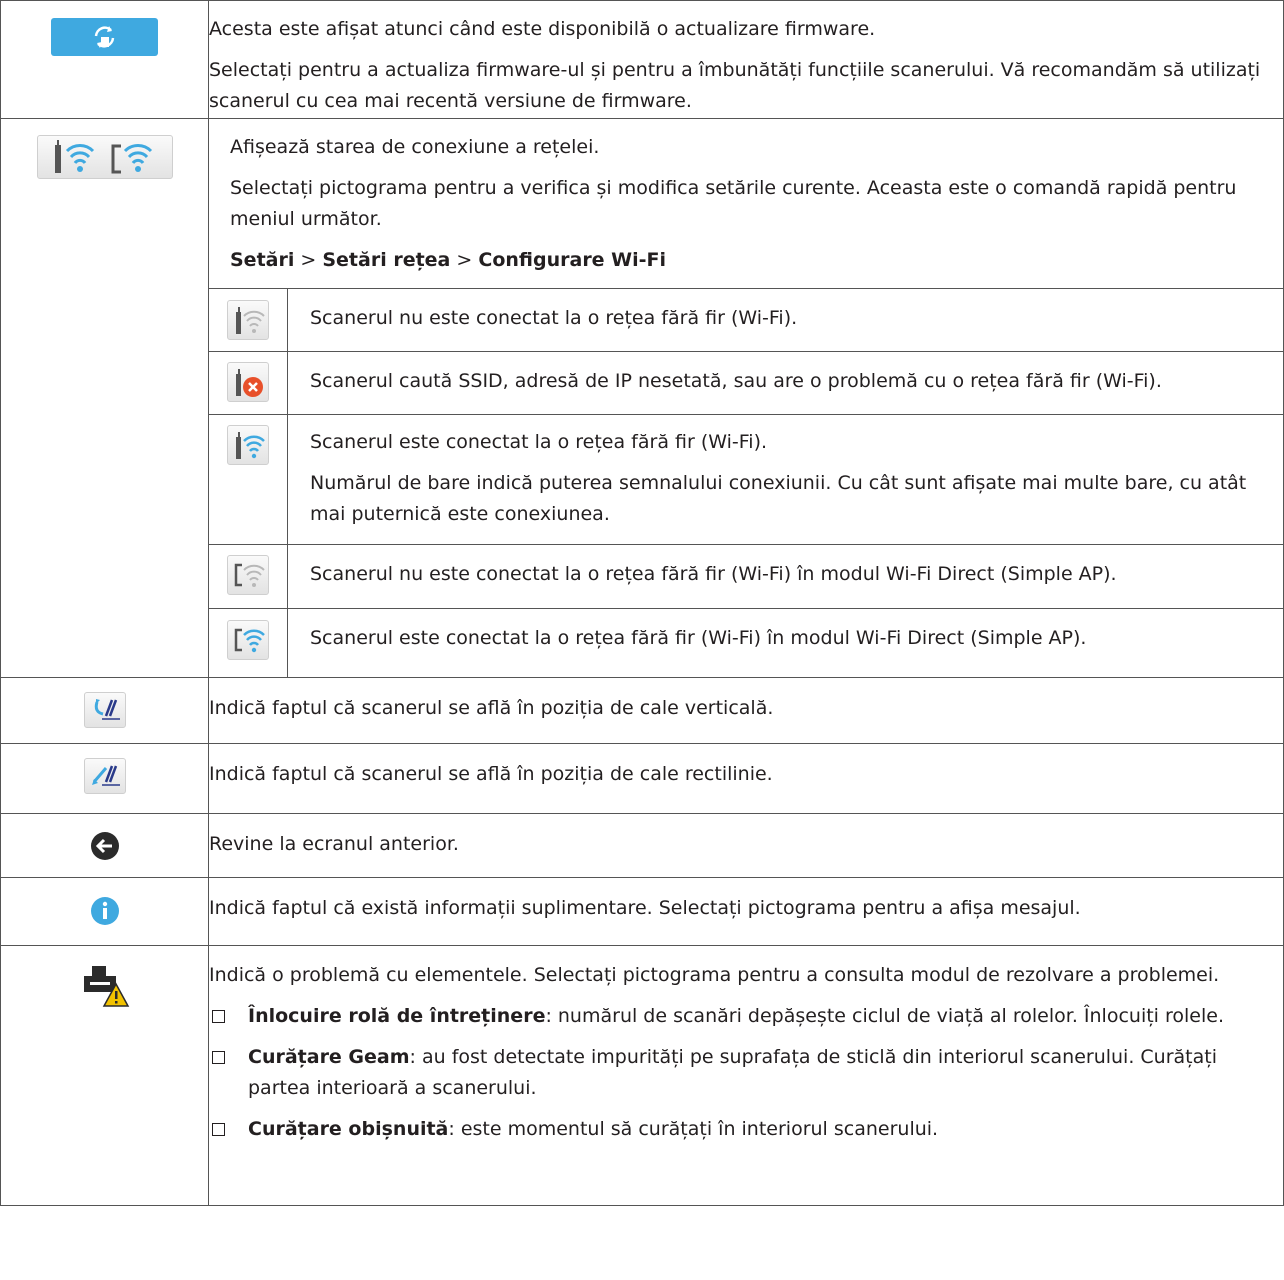 The image size is (1284, 1280). I want to click on network-text-1: Afișează starea de conexiune a rețelei., so click(415, 147).